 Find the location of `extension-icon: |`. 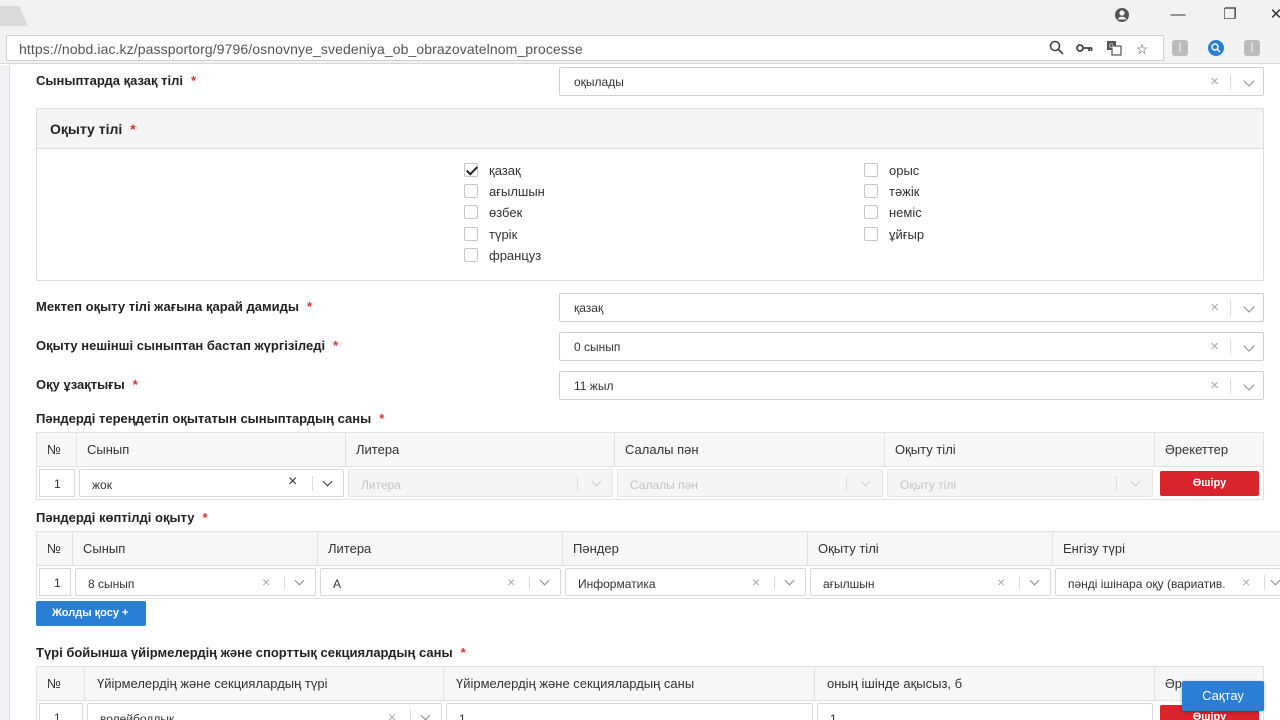

extension-icon: | is located at coordinates (1180, 48).